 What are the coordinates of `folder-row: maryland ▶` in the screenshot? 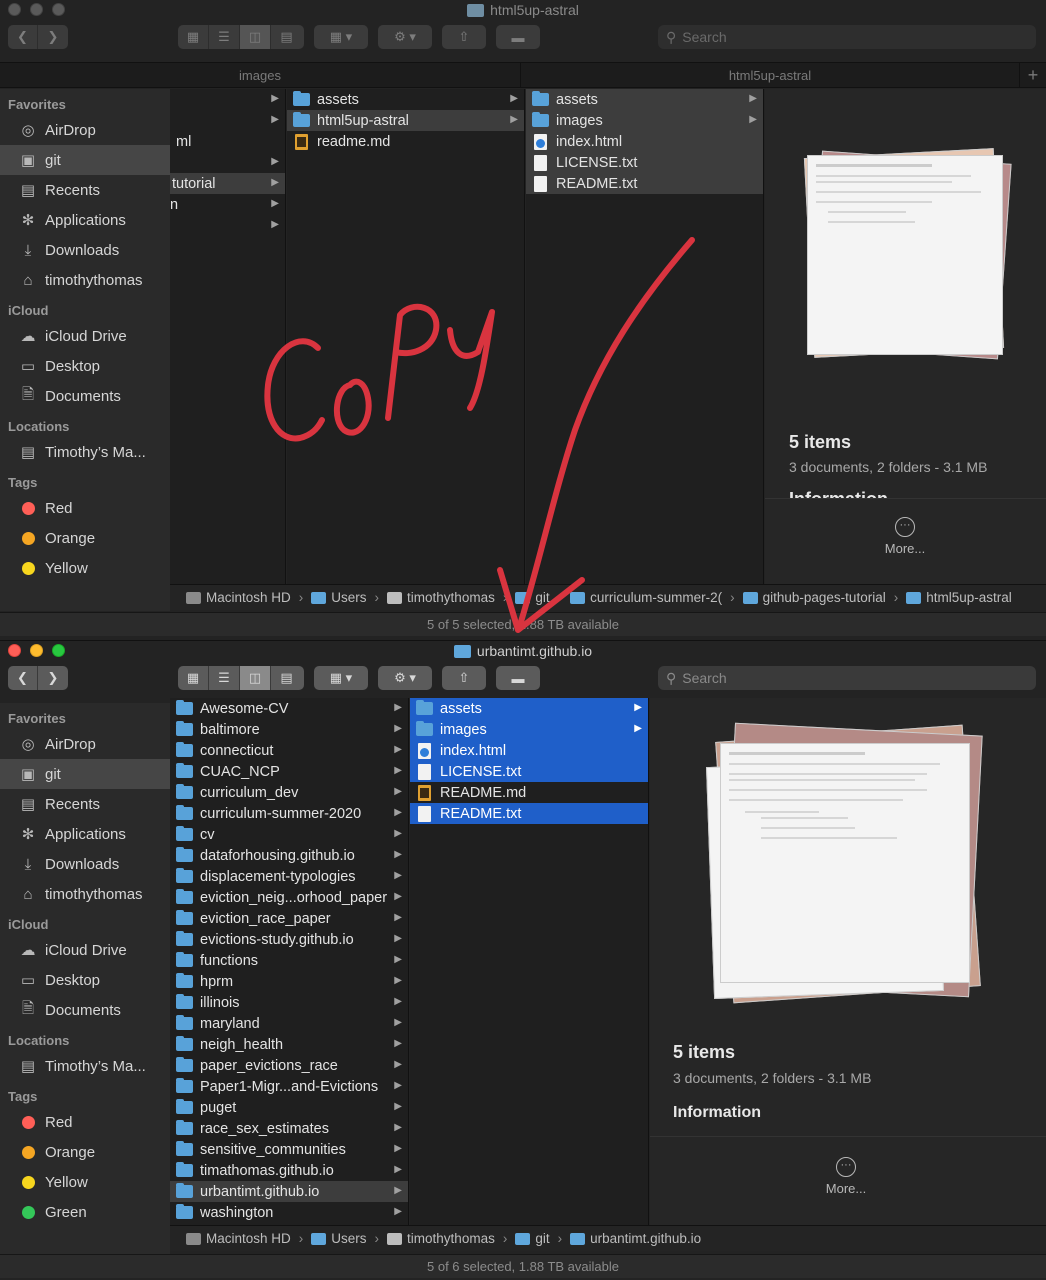 It's located at (289, 1023).